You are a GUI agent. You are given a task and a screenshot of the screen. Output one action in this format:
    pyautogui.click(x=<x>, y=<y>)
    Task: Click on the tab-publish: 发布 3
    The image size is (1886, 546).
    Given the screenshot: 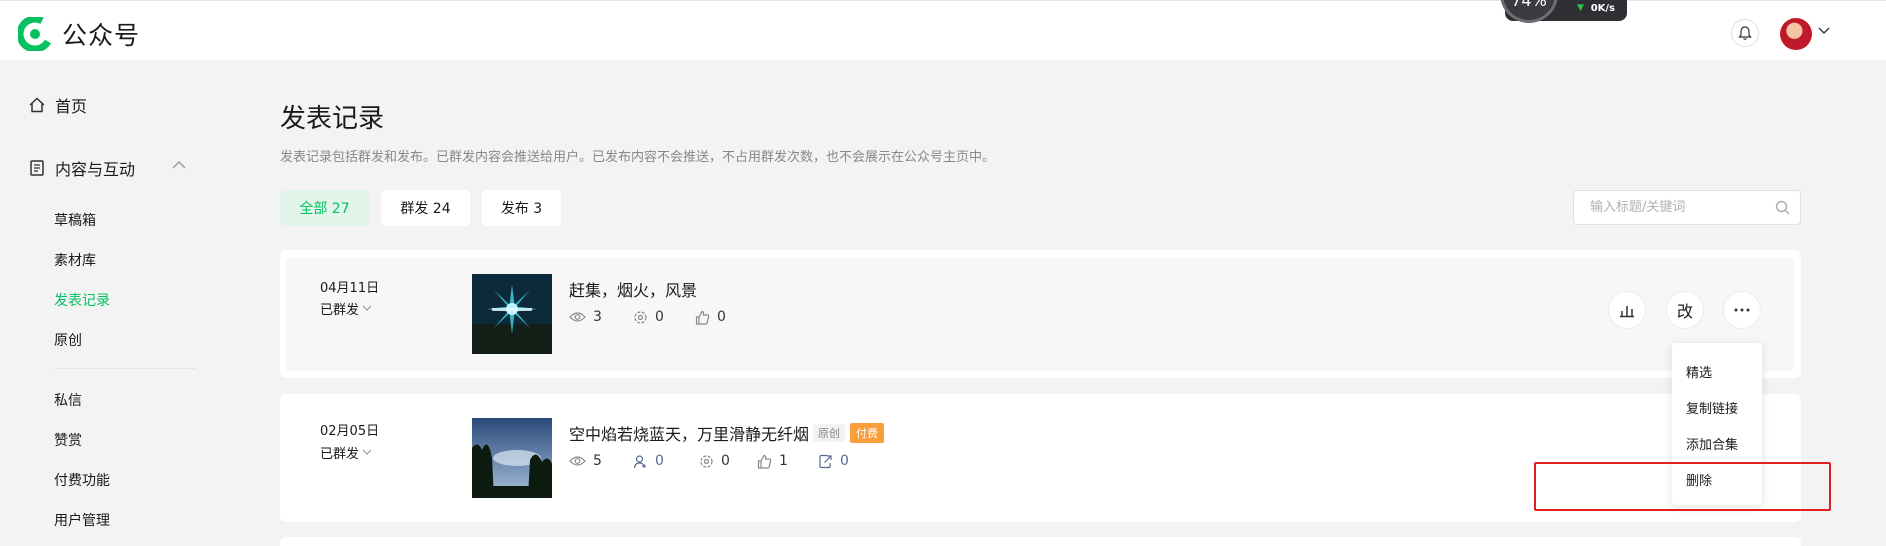 What is the action you would take?
    pyautogui.click(x=521, y=208)
    